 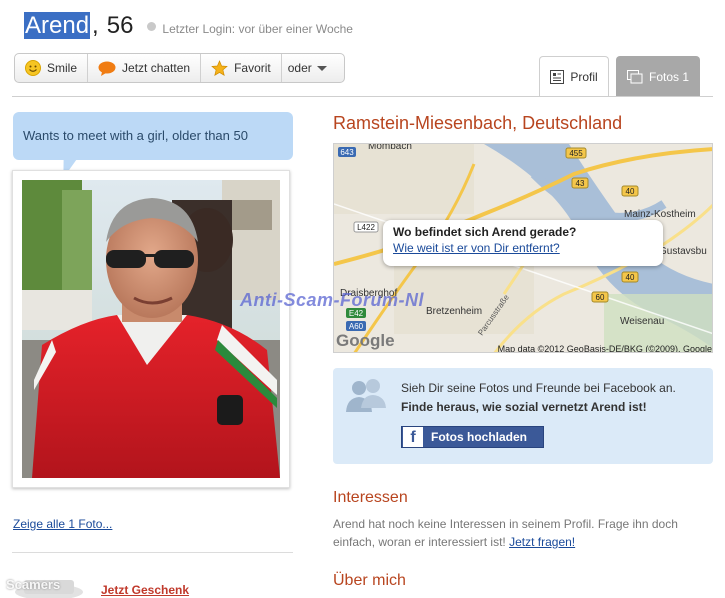 What do you see at coordinates (321, 68) in the screenshot?
I see `chevron-down-icon` at bounding box center [321, 68].